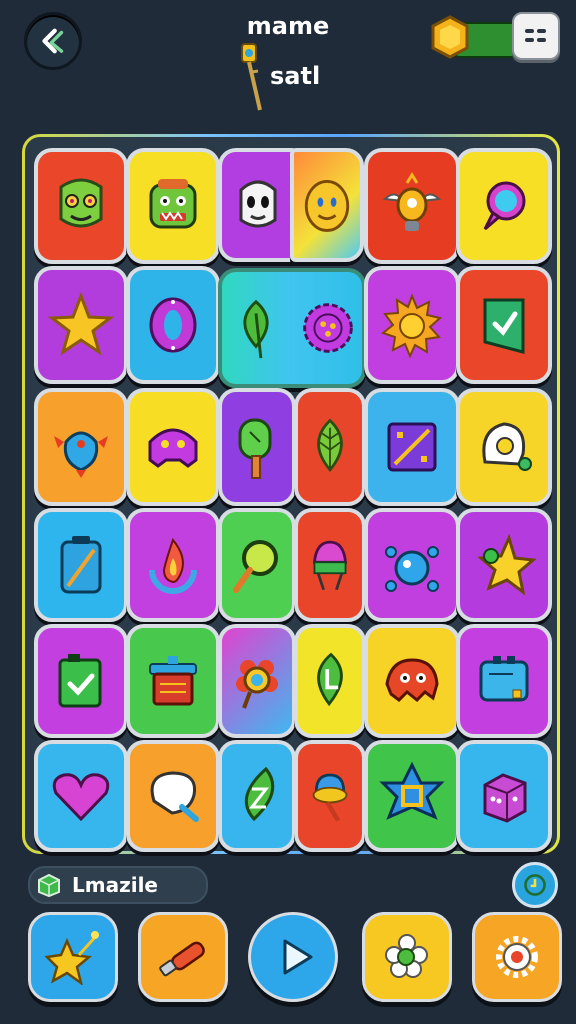  I want to click on flower-gear-button, so click(407, 957).